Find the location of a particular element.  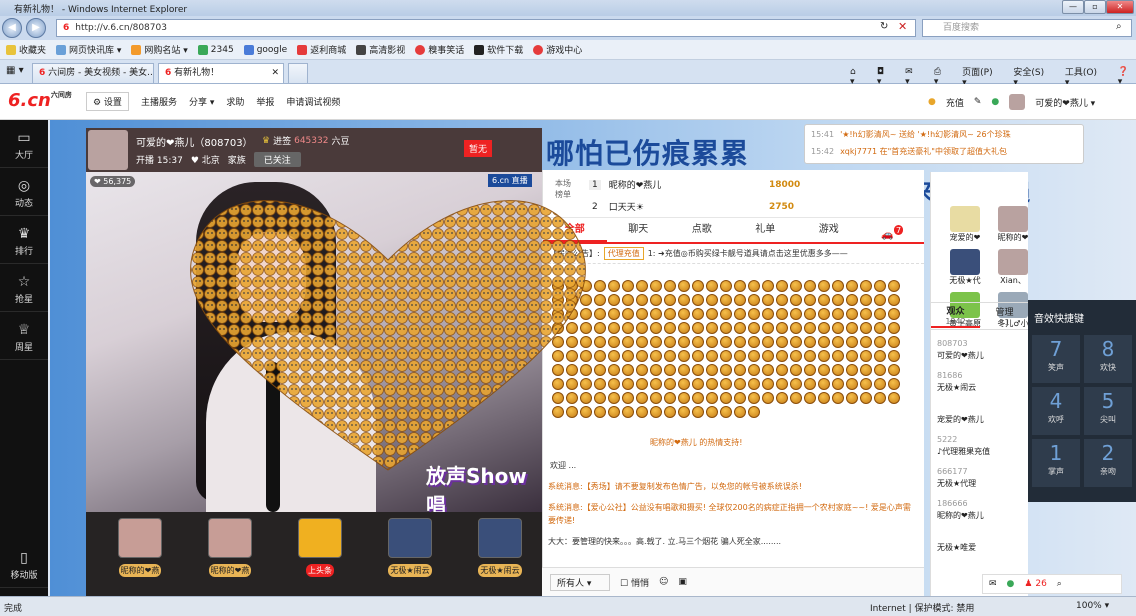

new-tab-button is located at coordinates (298, 73).